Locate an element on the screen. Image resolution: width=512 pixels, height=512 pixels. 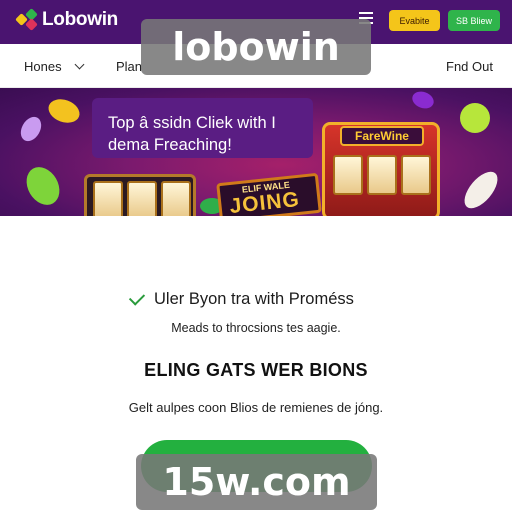
watermark-top: lobowin is located at coordinates (256, 47).